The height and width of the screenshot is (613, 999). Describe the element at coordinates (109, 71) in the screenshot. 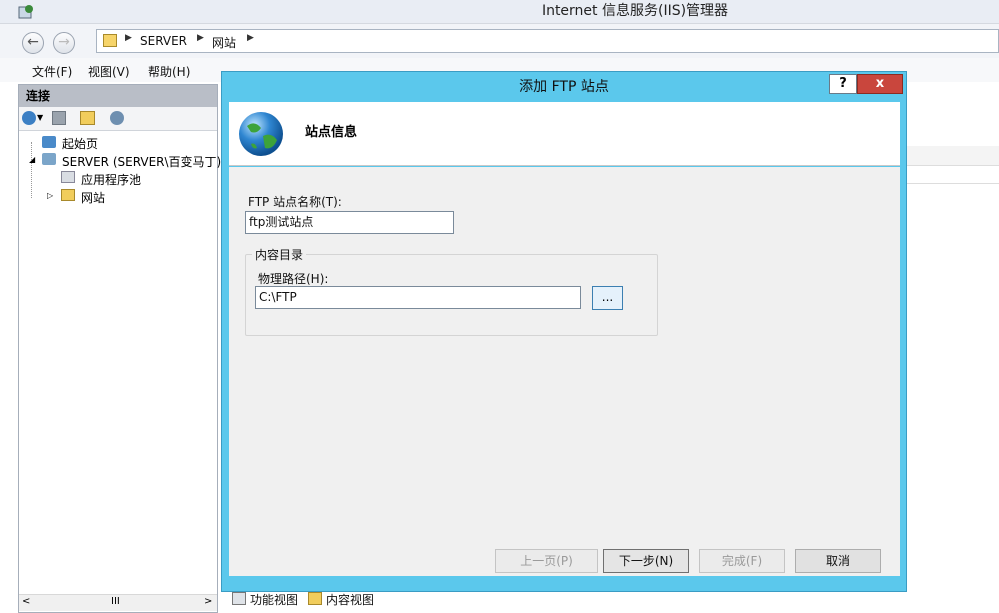

I see `menu-view: 视图(V)` at that location.